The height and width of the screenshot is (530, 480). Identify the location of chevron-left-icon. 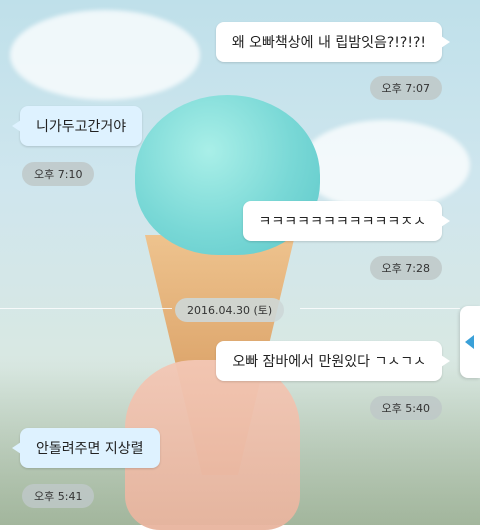
(470, 342).